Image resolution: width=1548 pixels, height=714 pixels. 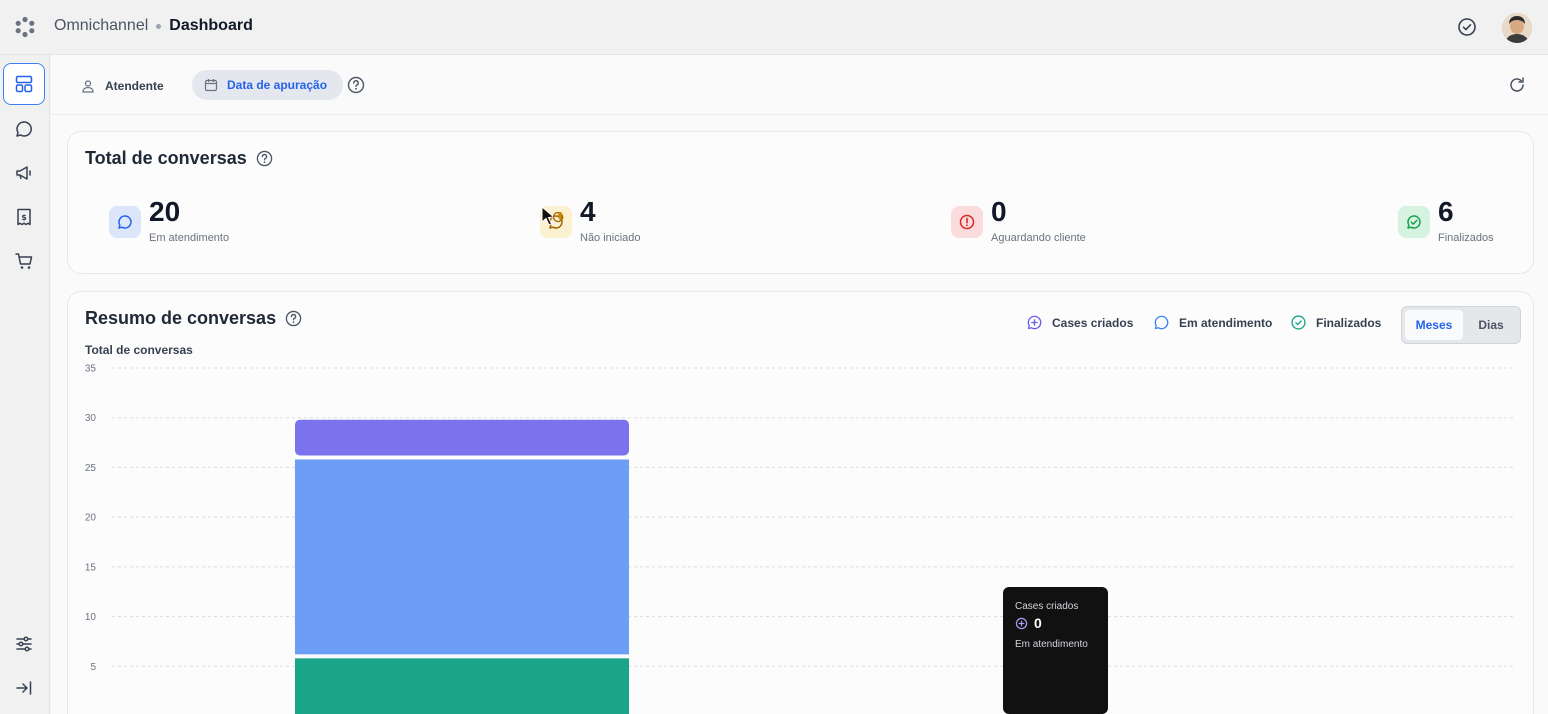 I want to click on filter-data-apuracao: Data de apuração, so click(x=268, y=85).